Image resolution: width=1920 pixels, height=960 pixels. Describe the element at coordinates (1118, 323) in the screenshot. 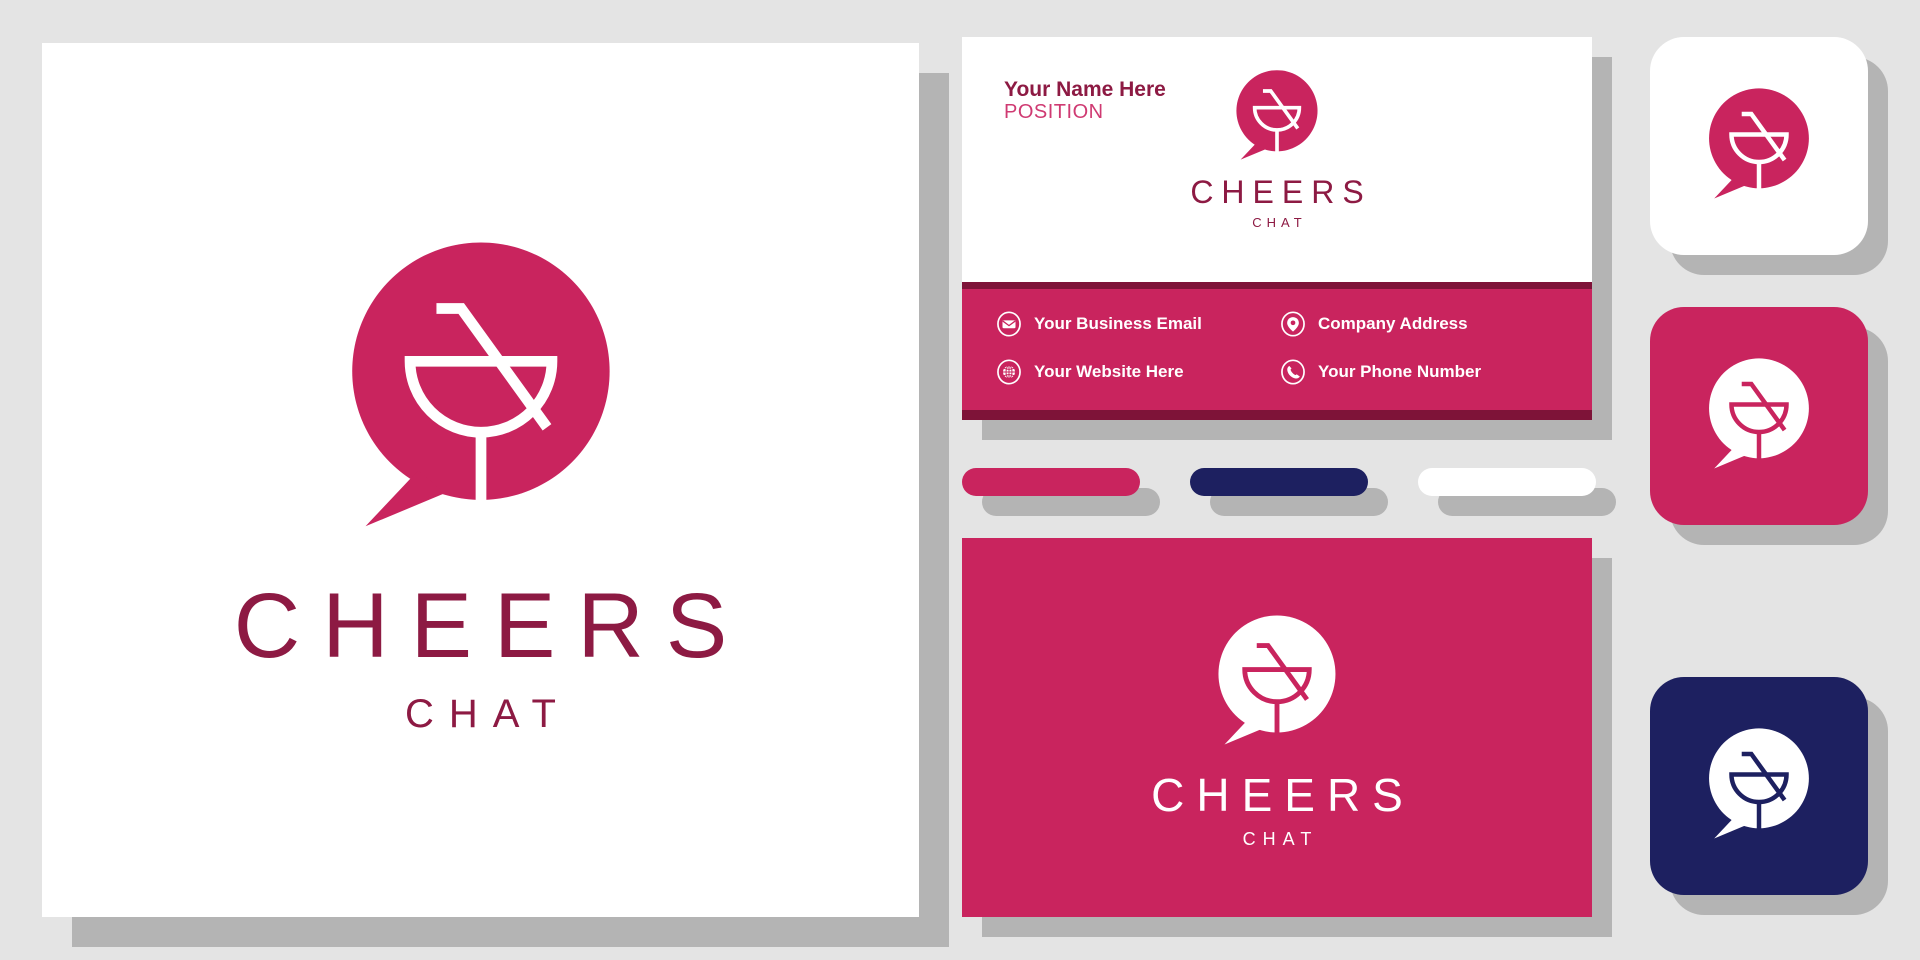

I see `contact-label: Your Business Email` at that location.